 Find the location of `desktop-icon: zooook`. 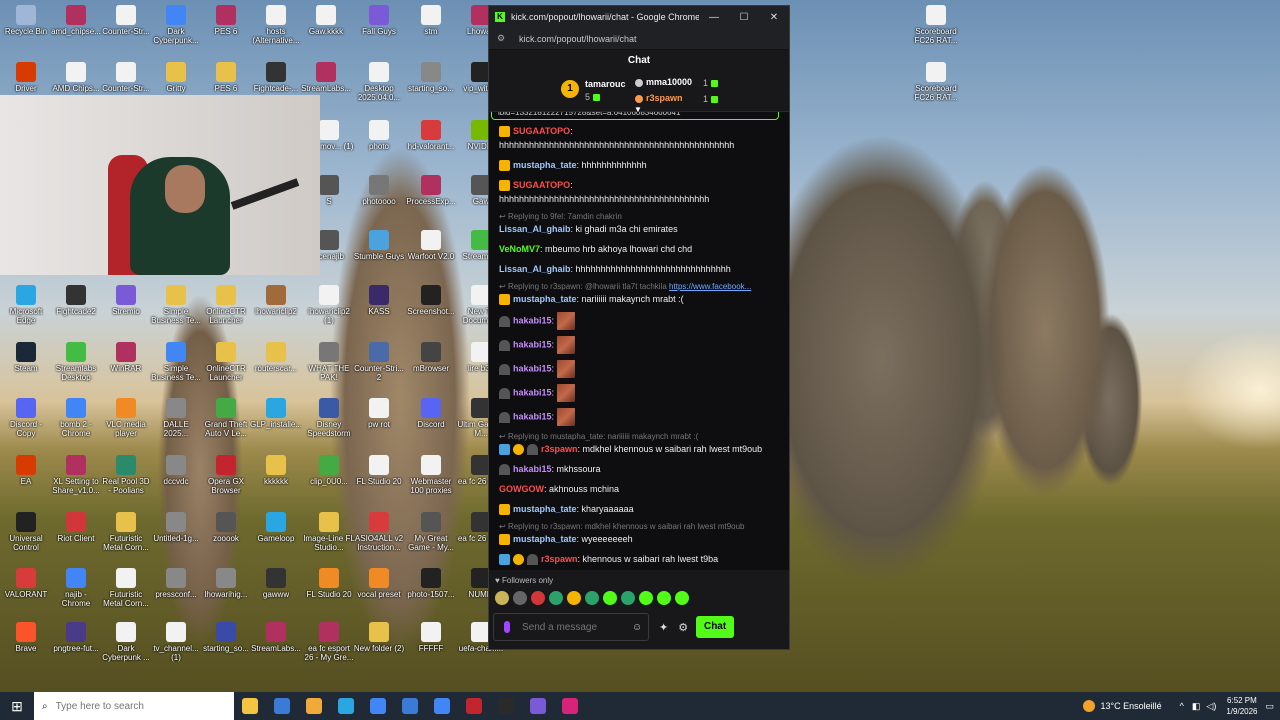

desktop-icon: zooook is located at coordinates (226, 532).